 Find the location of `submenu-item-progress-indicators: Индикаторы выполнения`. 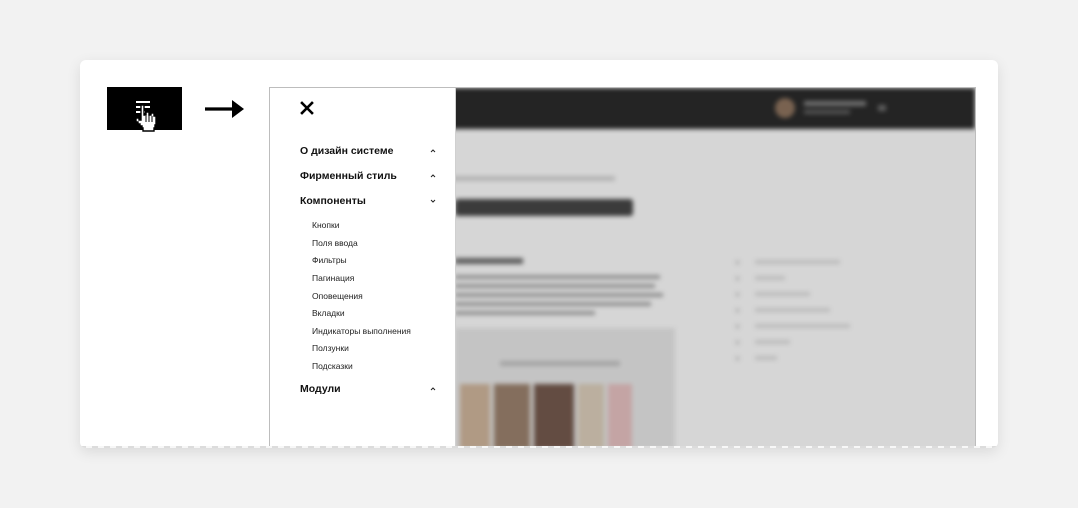

submenu-item-progress-indicators: Индикаторы выполнения is located at coordinates (361, 331).